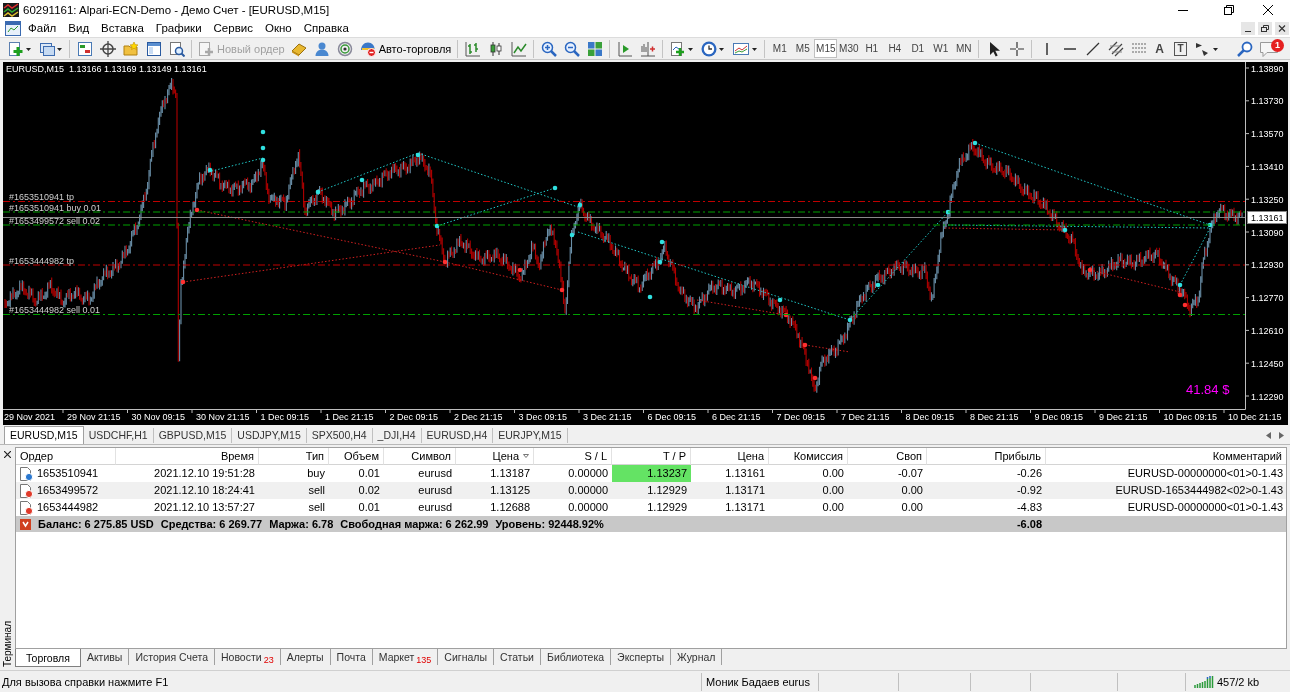 This screenshot has height=692, width=1290. I want to click on crosshair-target-icon, so click(107, 48).